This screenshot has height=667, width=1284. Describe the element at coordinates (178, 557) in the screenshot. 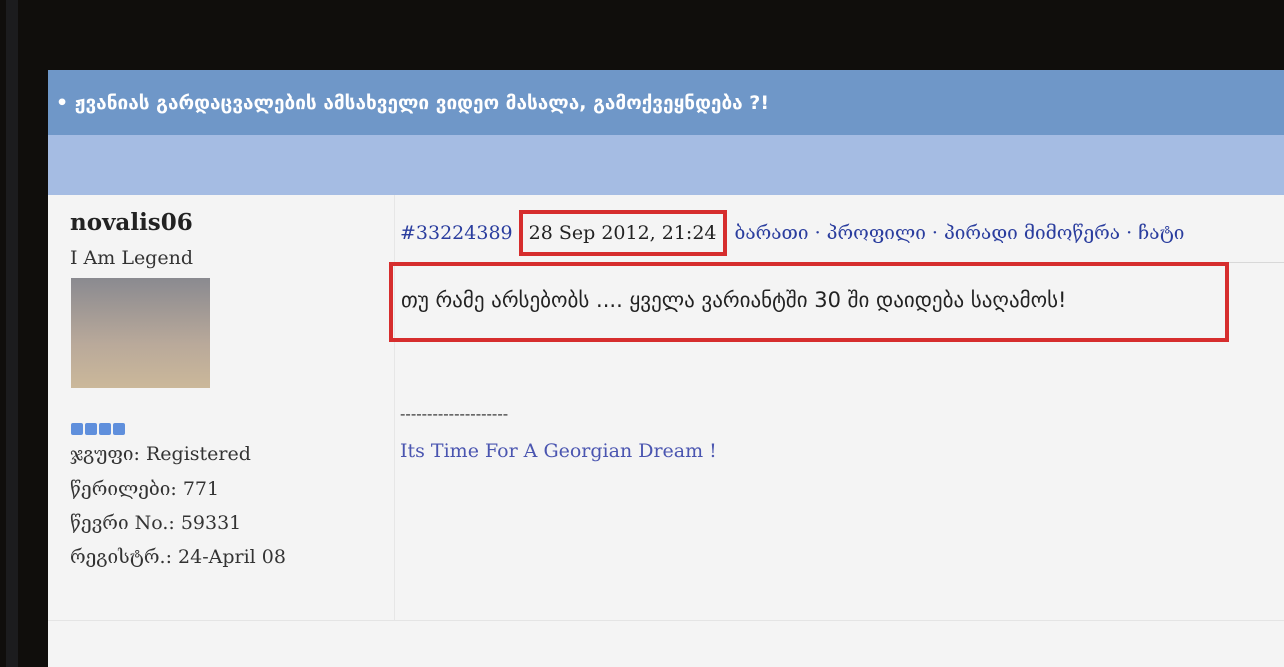

I see `user-registered: რეგისტრ.: 24-April 08` at that location.